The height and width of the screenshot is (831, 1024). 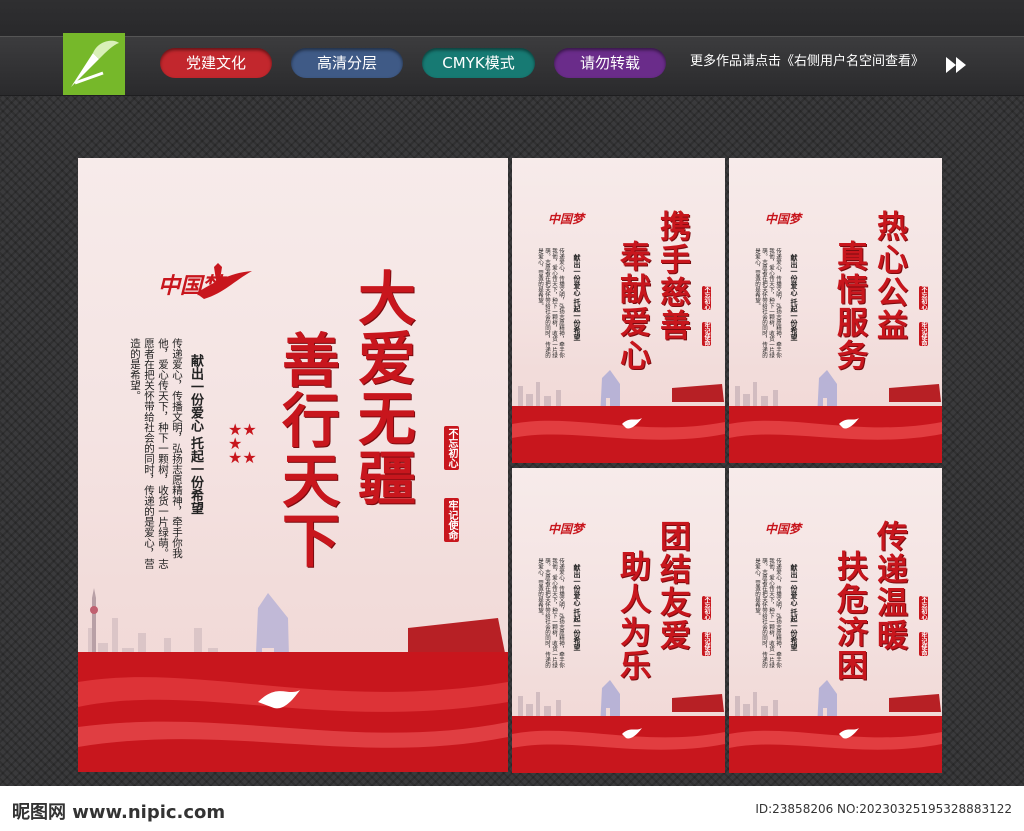 What do you see at coordinates (306, 450) in the screenshot?
I see `main-title-line2: 善行天下` at bounding box center [306, 450].